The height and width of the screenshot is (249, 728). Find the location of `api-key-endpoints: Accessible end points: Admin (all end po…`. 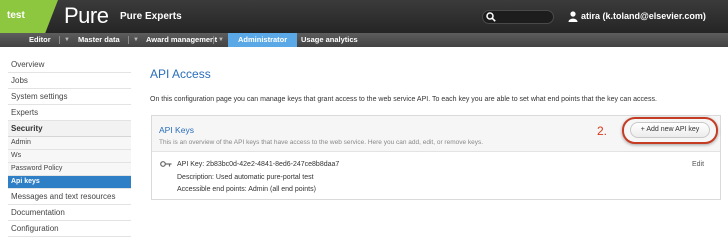

api-key-endpoints: Accessible end points: Admin (all end po… is located at coordinates (246, 189).